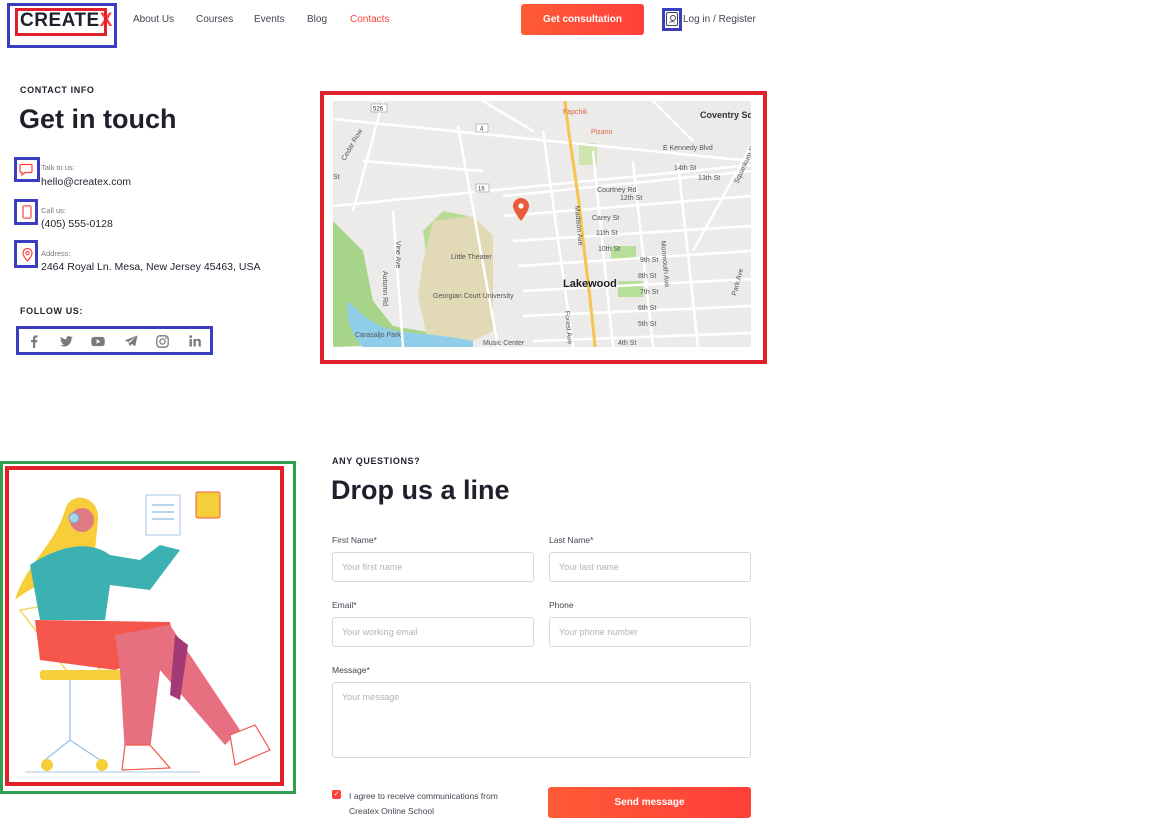 This screenshot has height=829, width=1152. Describe the element at coordinates (57, 90) in the screenshot. I see `contact-eyebrow: CONTACT INFO` at that location.